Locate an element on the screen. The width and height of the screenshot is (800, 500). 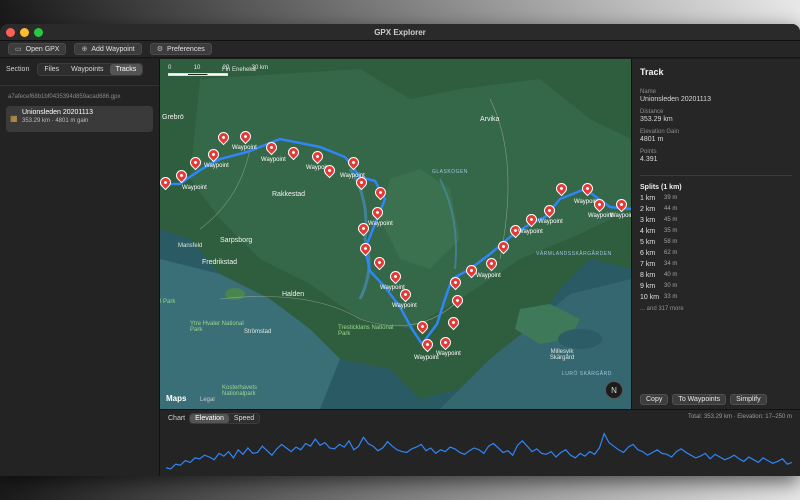
place-luro: LURÖ SKÄRGÅRD is located at coordinates (587, 374).